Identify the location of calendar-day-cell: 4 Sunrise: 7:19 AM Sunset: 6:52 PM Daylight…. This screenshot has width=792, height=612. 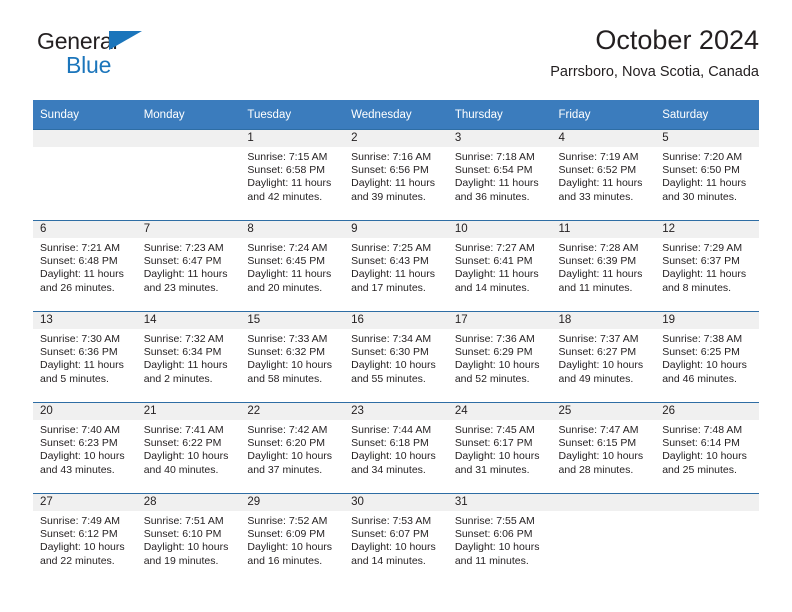
(603, 175).